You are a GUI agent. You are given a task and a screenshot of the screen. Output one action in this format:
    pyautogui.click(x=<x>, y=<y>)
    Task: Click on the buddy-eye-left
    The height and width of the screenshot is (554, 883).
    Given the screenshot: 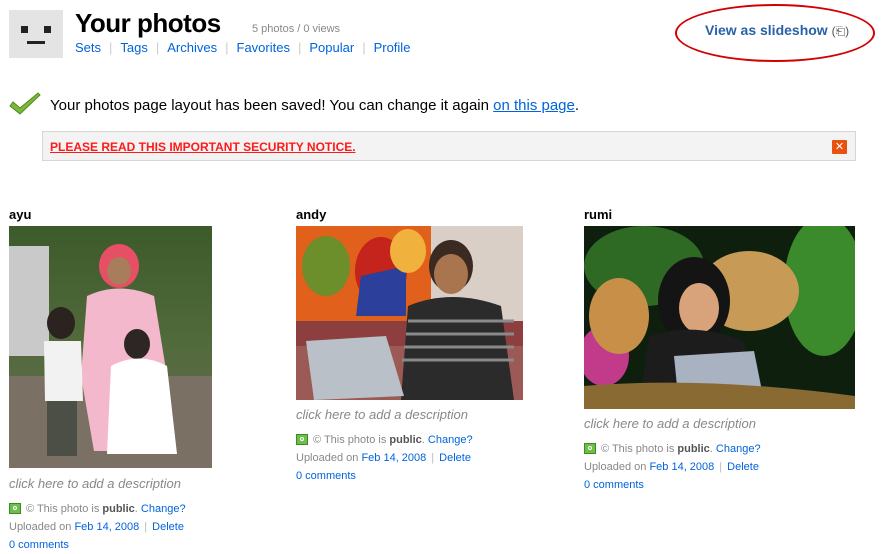 What is the action you would take?
    pyautogui.click(x=24, y=29)
    